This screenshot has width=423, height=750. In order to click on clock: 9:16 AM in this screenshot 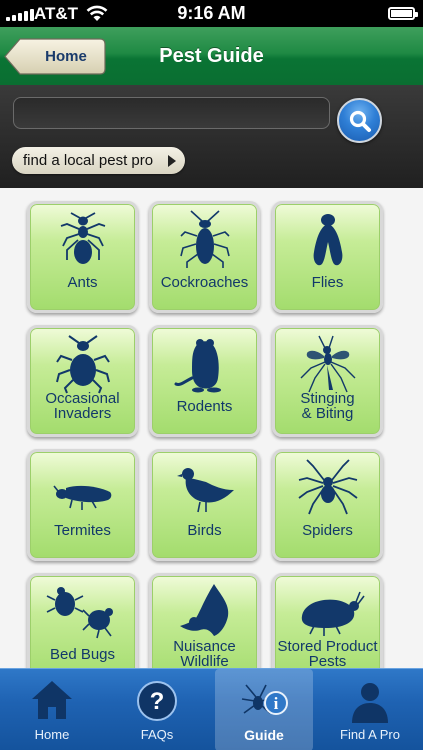, I will do `click(211, 13)`.